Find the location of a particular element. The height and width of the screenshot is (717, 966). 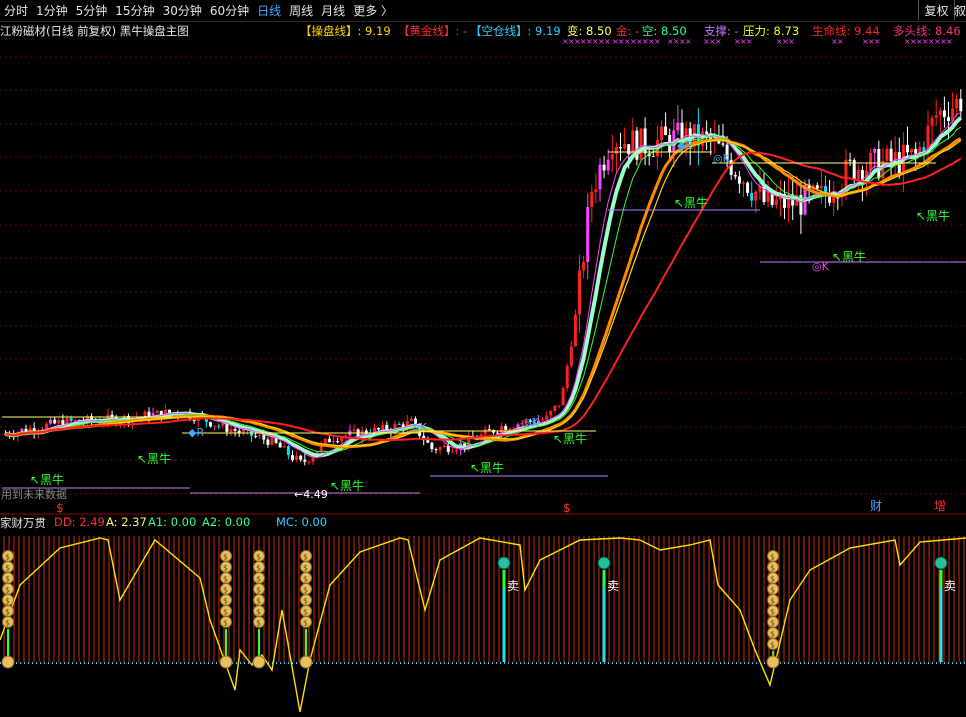

heiniu-label-7: ↖黑牛 is located at coordinates (933, 215).